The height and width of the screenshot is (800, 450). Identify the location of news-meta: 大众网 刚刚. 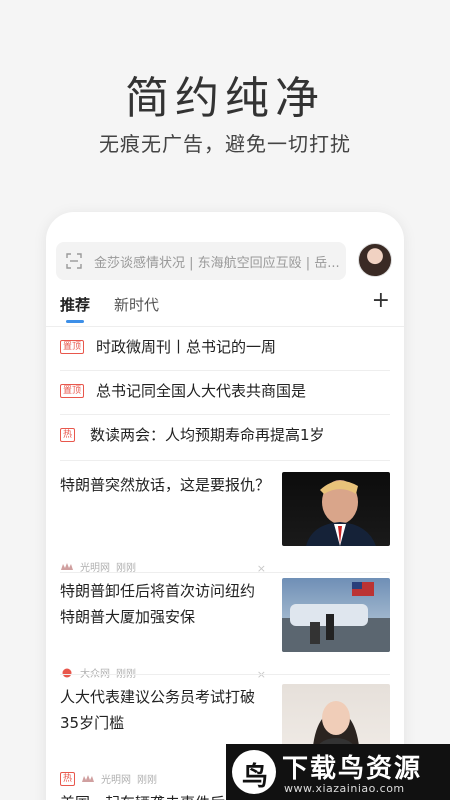
(98, 672).